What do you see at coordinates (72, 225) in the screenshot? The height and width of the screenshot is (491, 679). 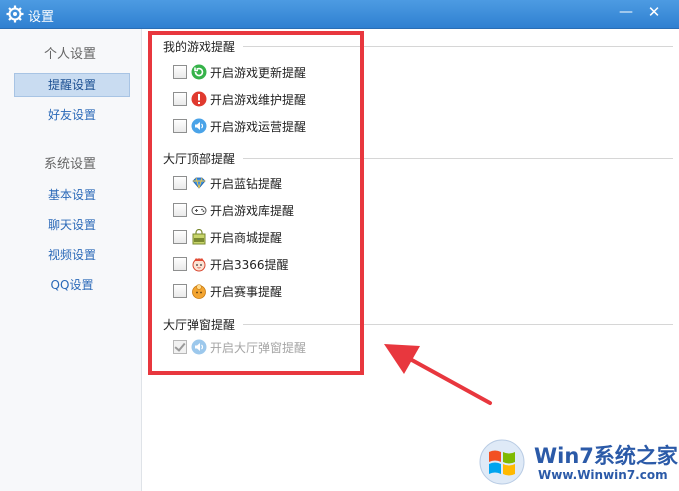 I see `sidebar-item-chat-settings: 聊天设置` at bounding box center [72, 225].